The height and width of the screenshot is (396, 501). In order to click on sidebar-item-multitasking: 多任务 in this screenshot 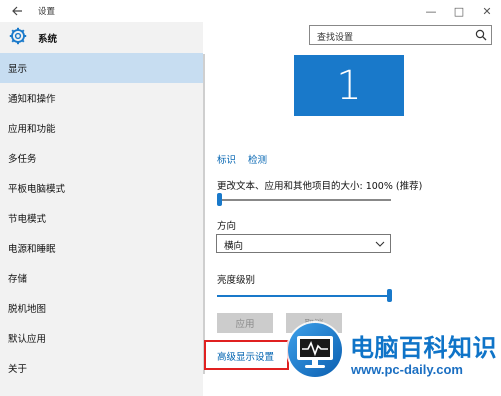, I will do `click(101, 158)`.